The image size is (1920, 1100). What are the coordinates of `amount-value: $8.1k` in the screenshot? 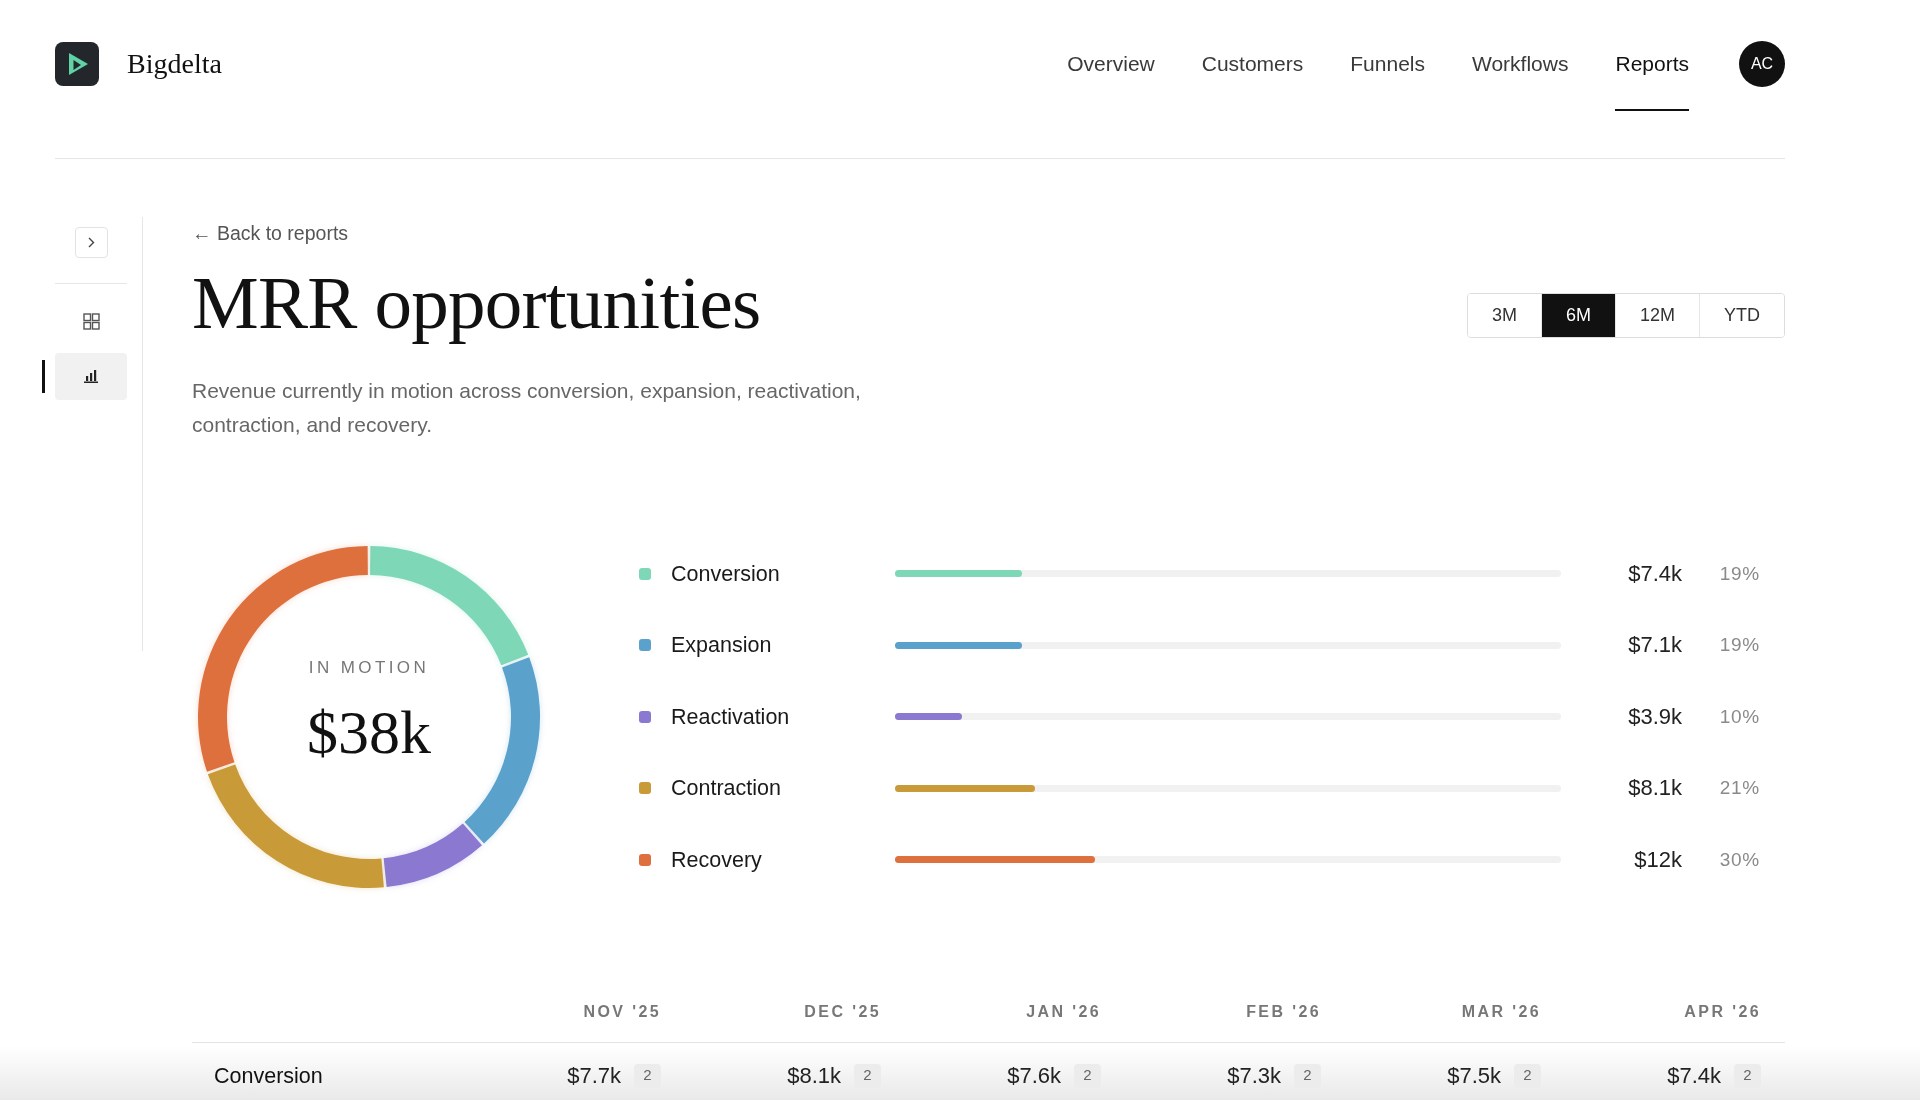 It's located at (1655, 788).